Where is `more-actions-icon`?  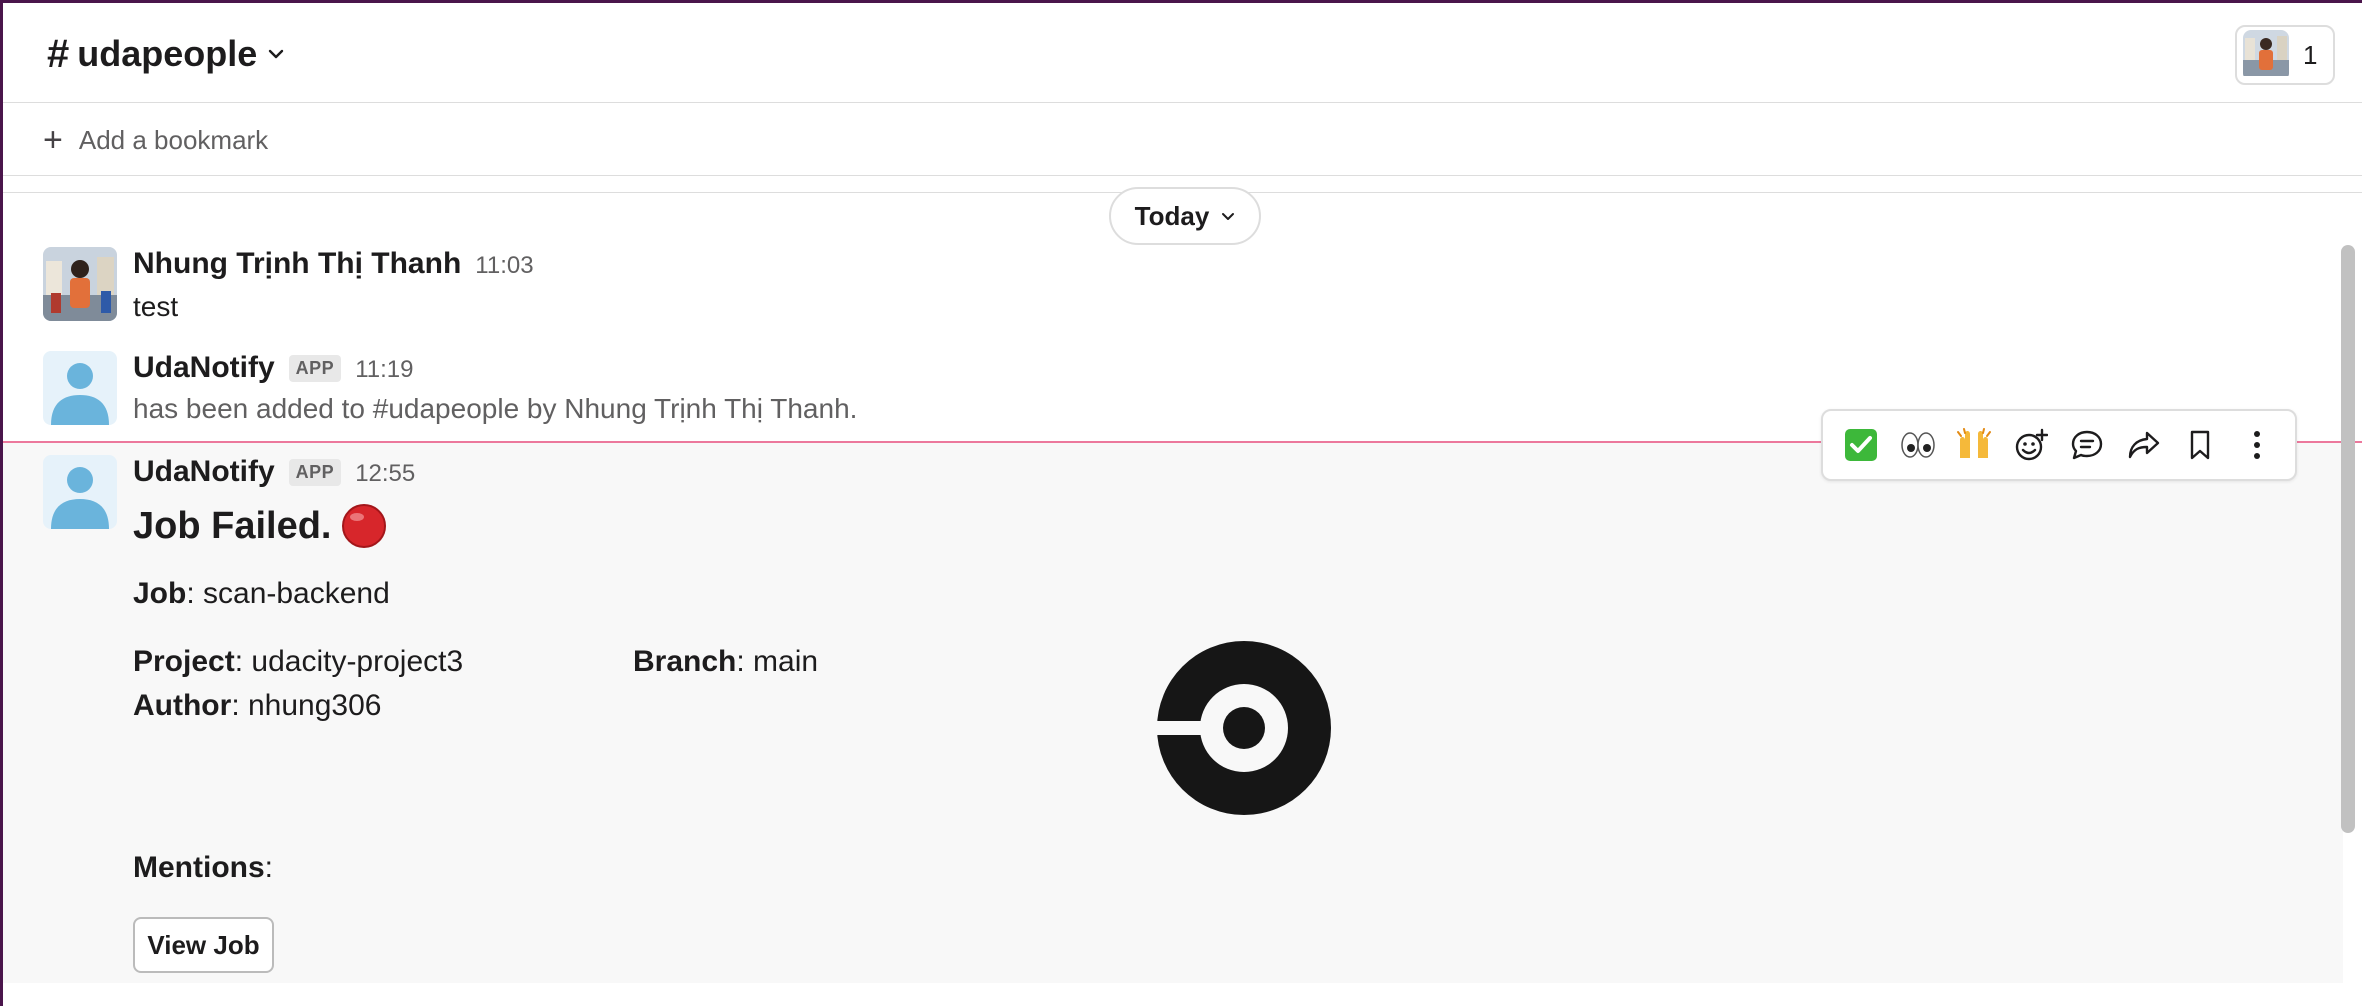
more-actions-icon is located at coordinates (2257, 445).